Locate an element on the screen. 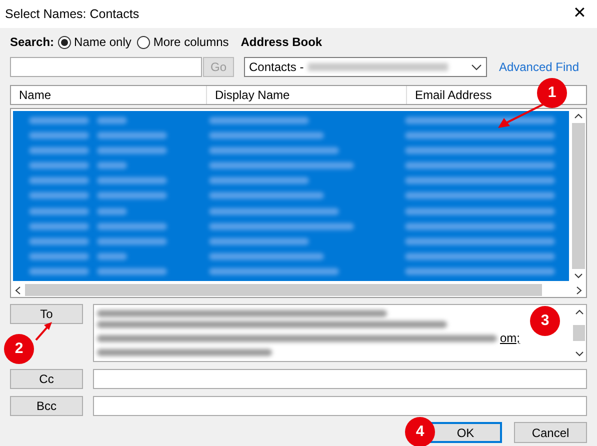  chevron-left-icon is located at coordinates (18, 290).